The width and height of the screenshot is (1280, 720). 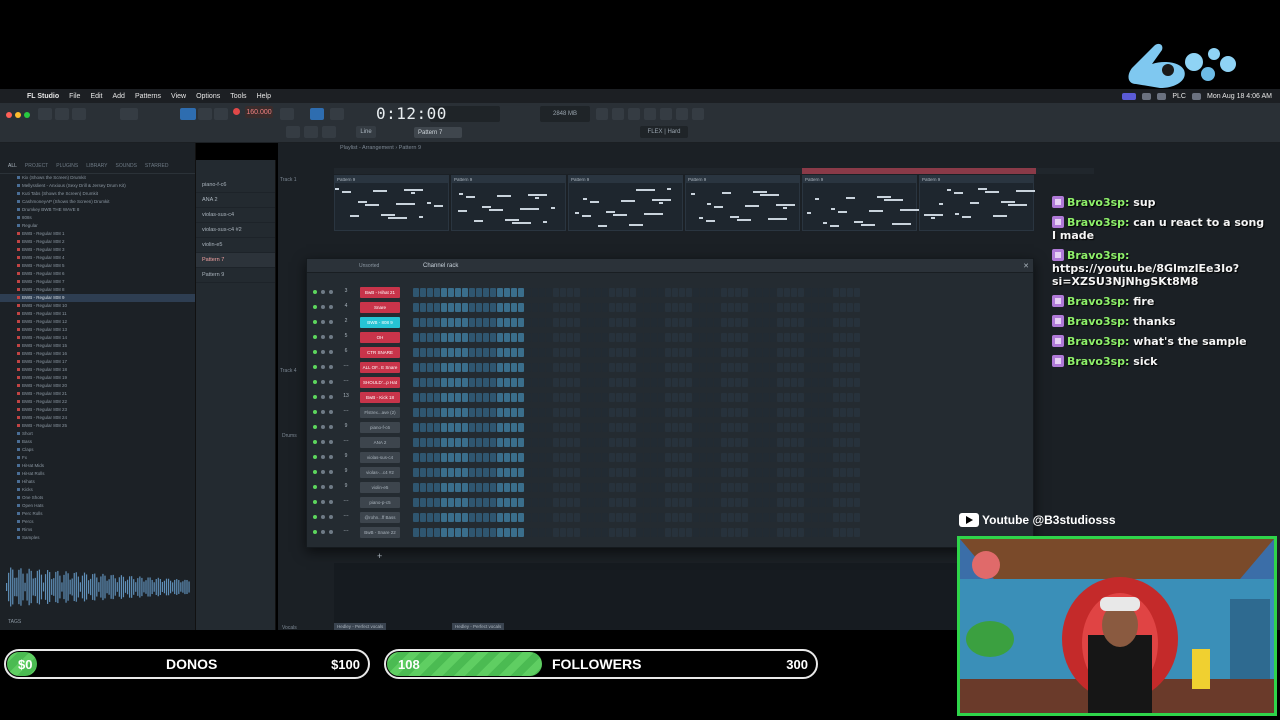 I want to click on channel-name-button: SHOULD'...p Hat, so click(x=380, y=382).